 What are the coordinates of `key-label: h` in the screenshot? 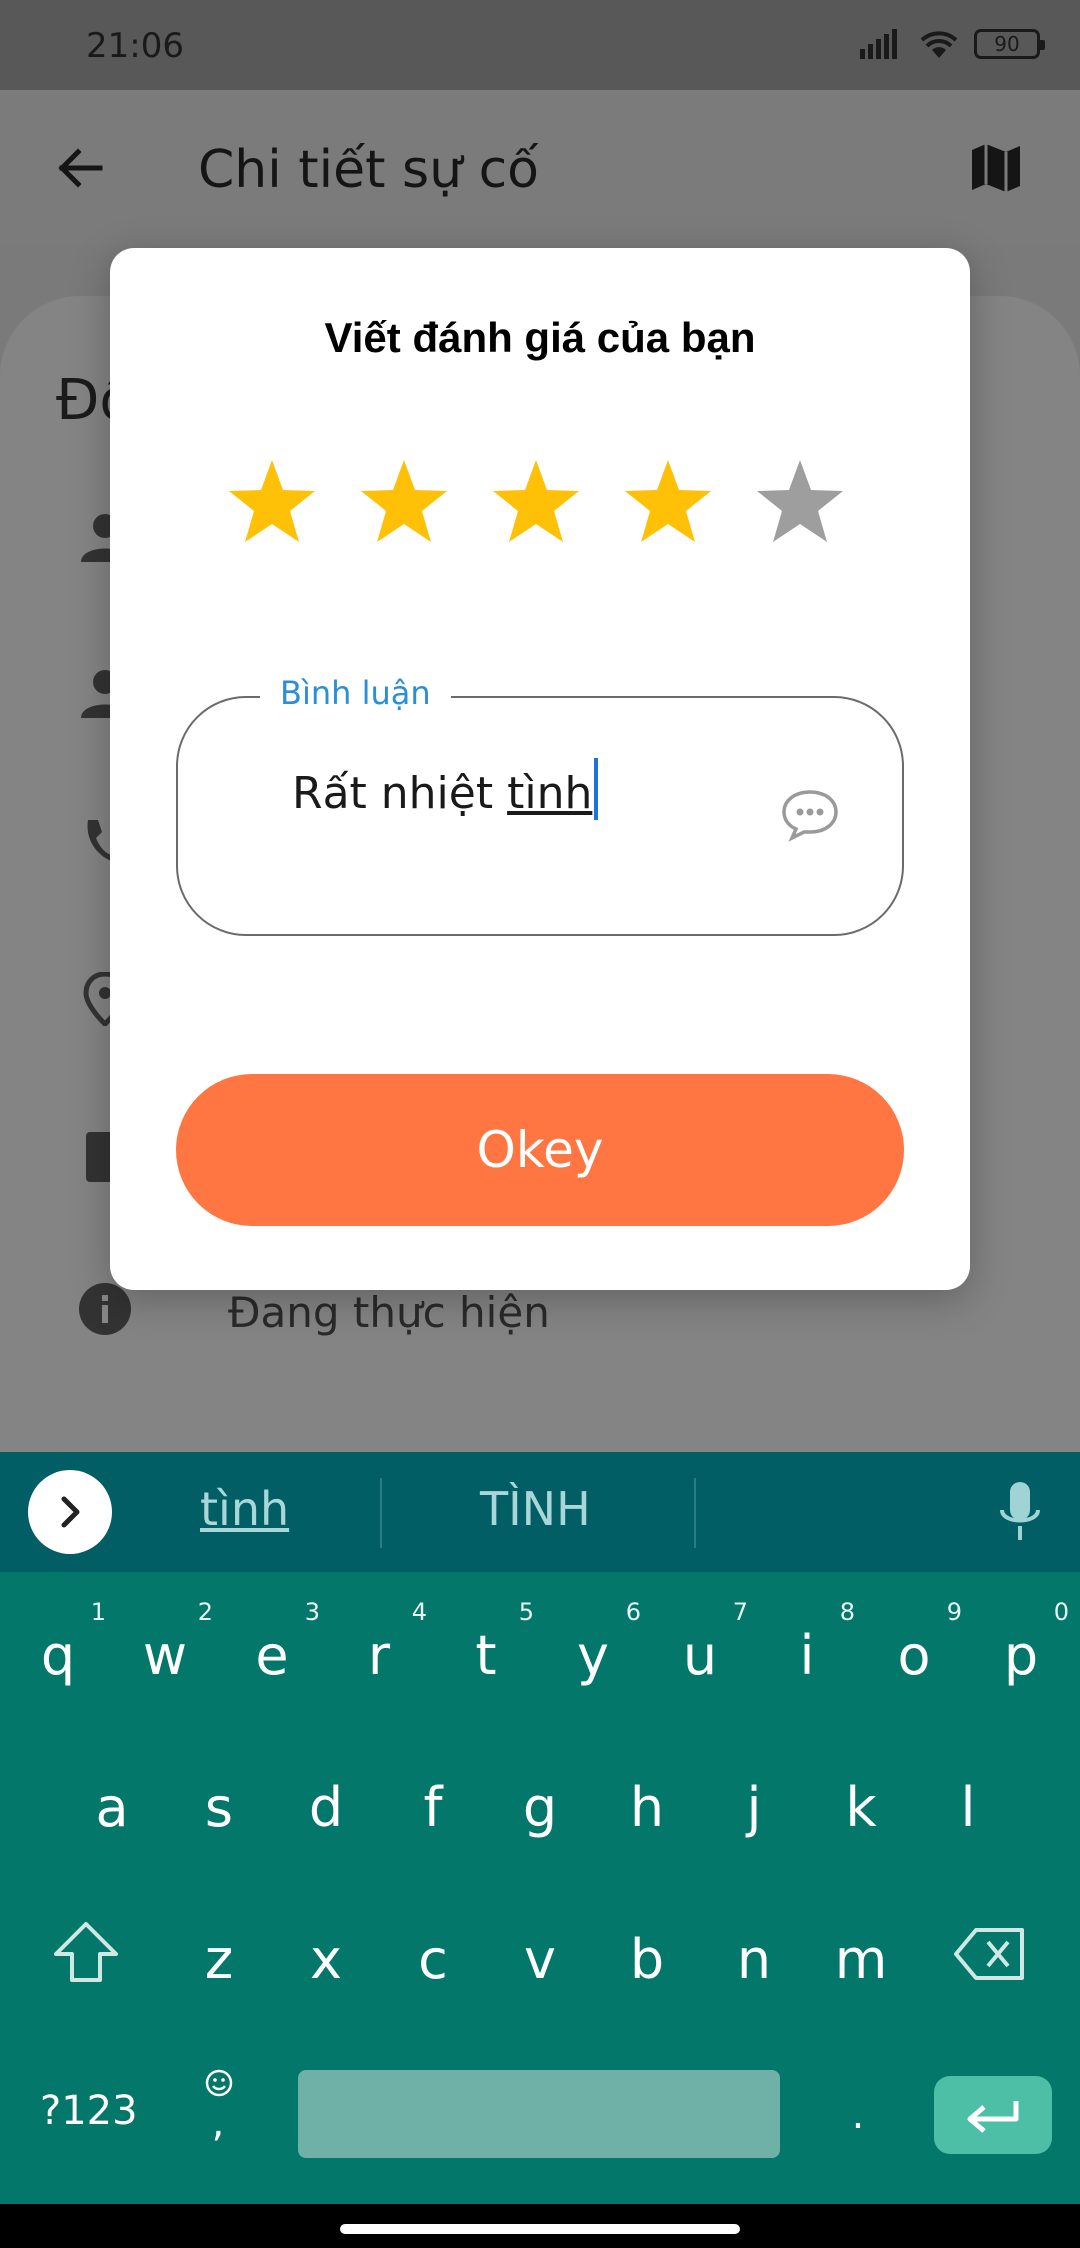 It's located at (647, 1807).